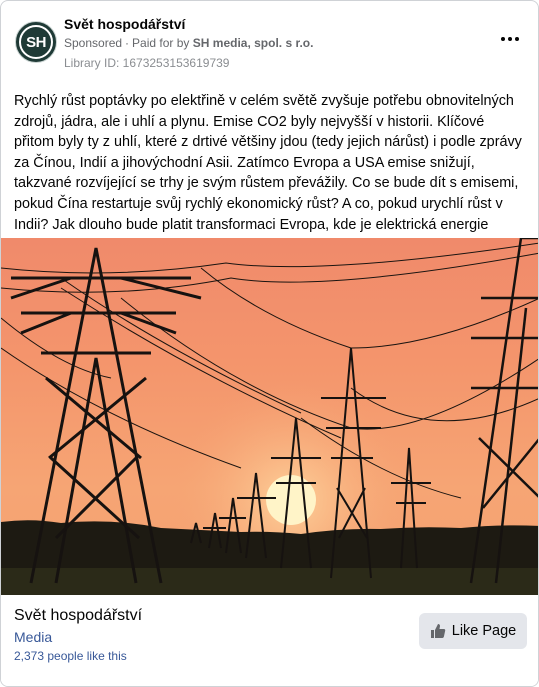  What do you see at coordinates (78, 616) in the screenshot?
I see `footer-page-name: Svět hospodářství` at bounding box center [78, 616].